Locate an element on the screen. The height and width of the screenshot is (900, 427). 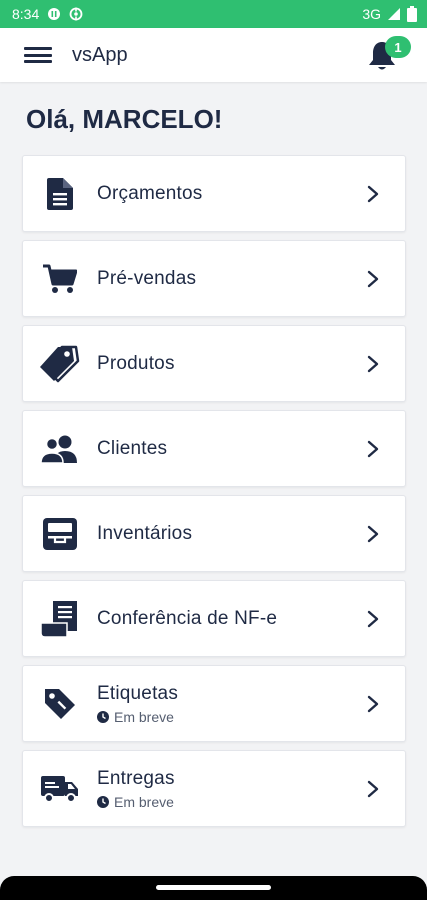
hamburger-menu-icon is located at coordinates (38, 55).